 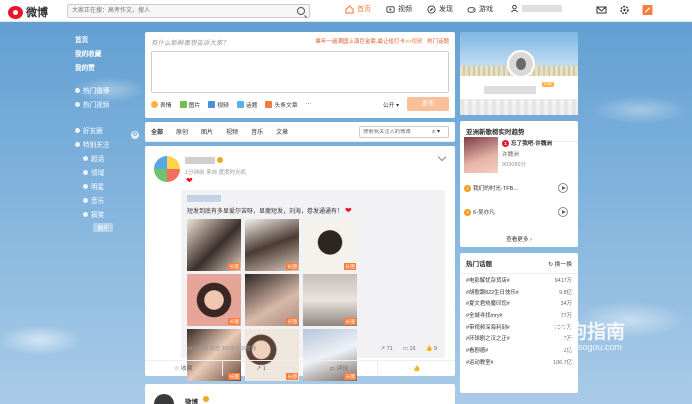 What do you see at coordinates (272, 300) in the screenshot?
I see `photo-5: 长图` at bounding box center [272, 300].